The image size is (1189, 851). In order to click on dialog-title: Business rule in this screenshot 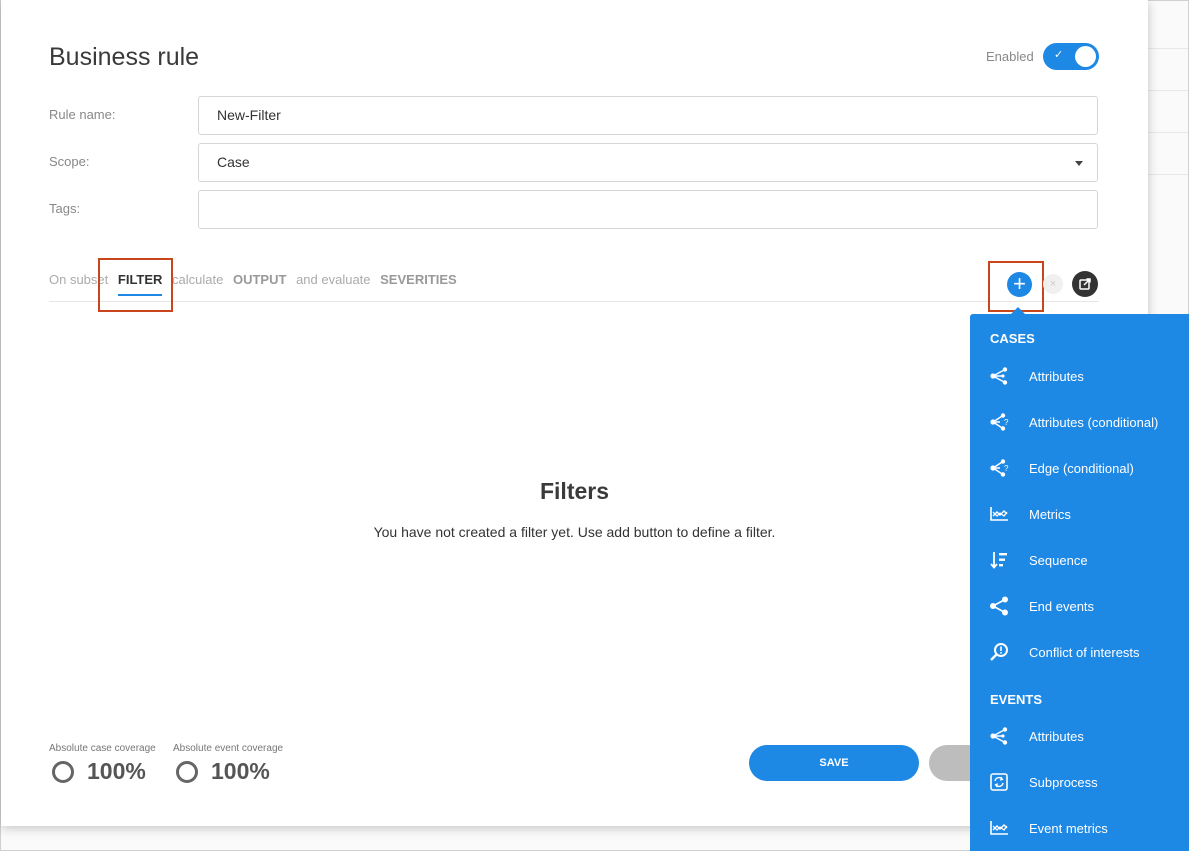, I will do `click(124, 57)`.